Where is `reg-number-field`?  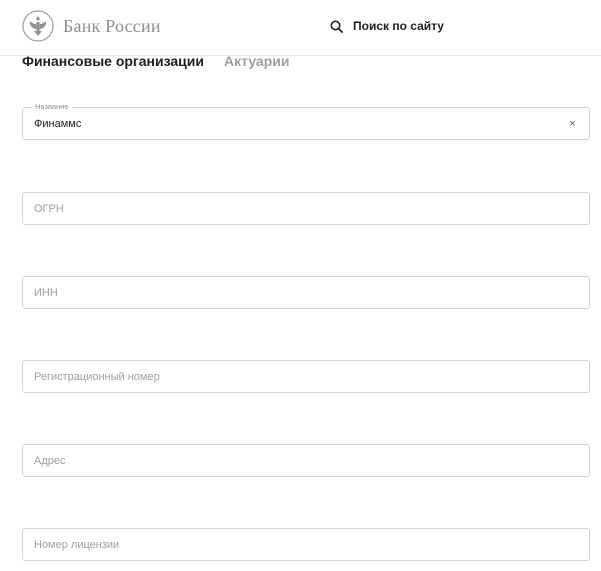 reg-number-field is located at coordinates (306, 376).